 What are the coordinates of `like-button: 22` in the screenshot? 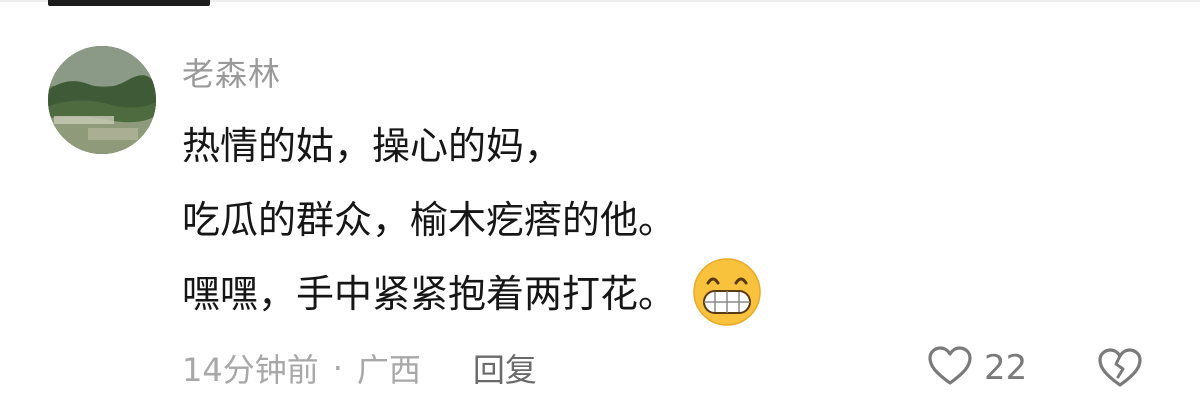 It's located at (976, 368).